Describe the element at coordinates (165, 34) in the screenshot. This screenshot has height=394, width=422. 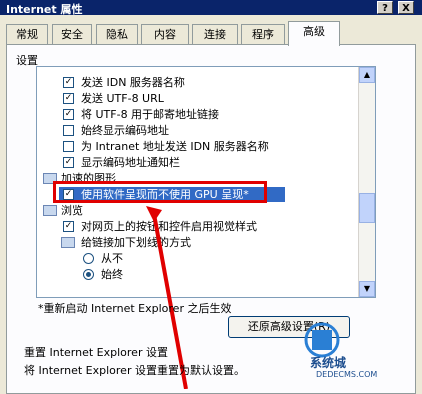
I see `tab-content: 内容` at that location.